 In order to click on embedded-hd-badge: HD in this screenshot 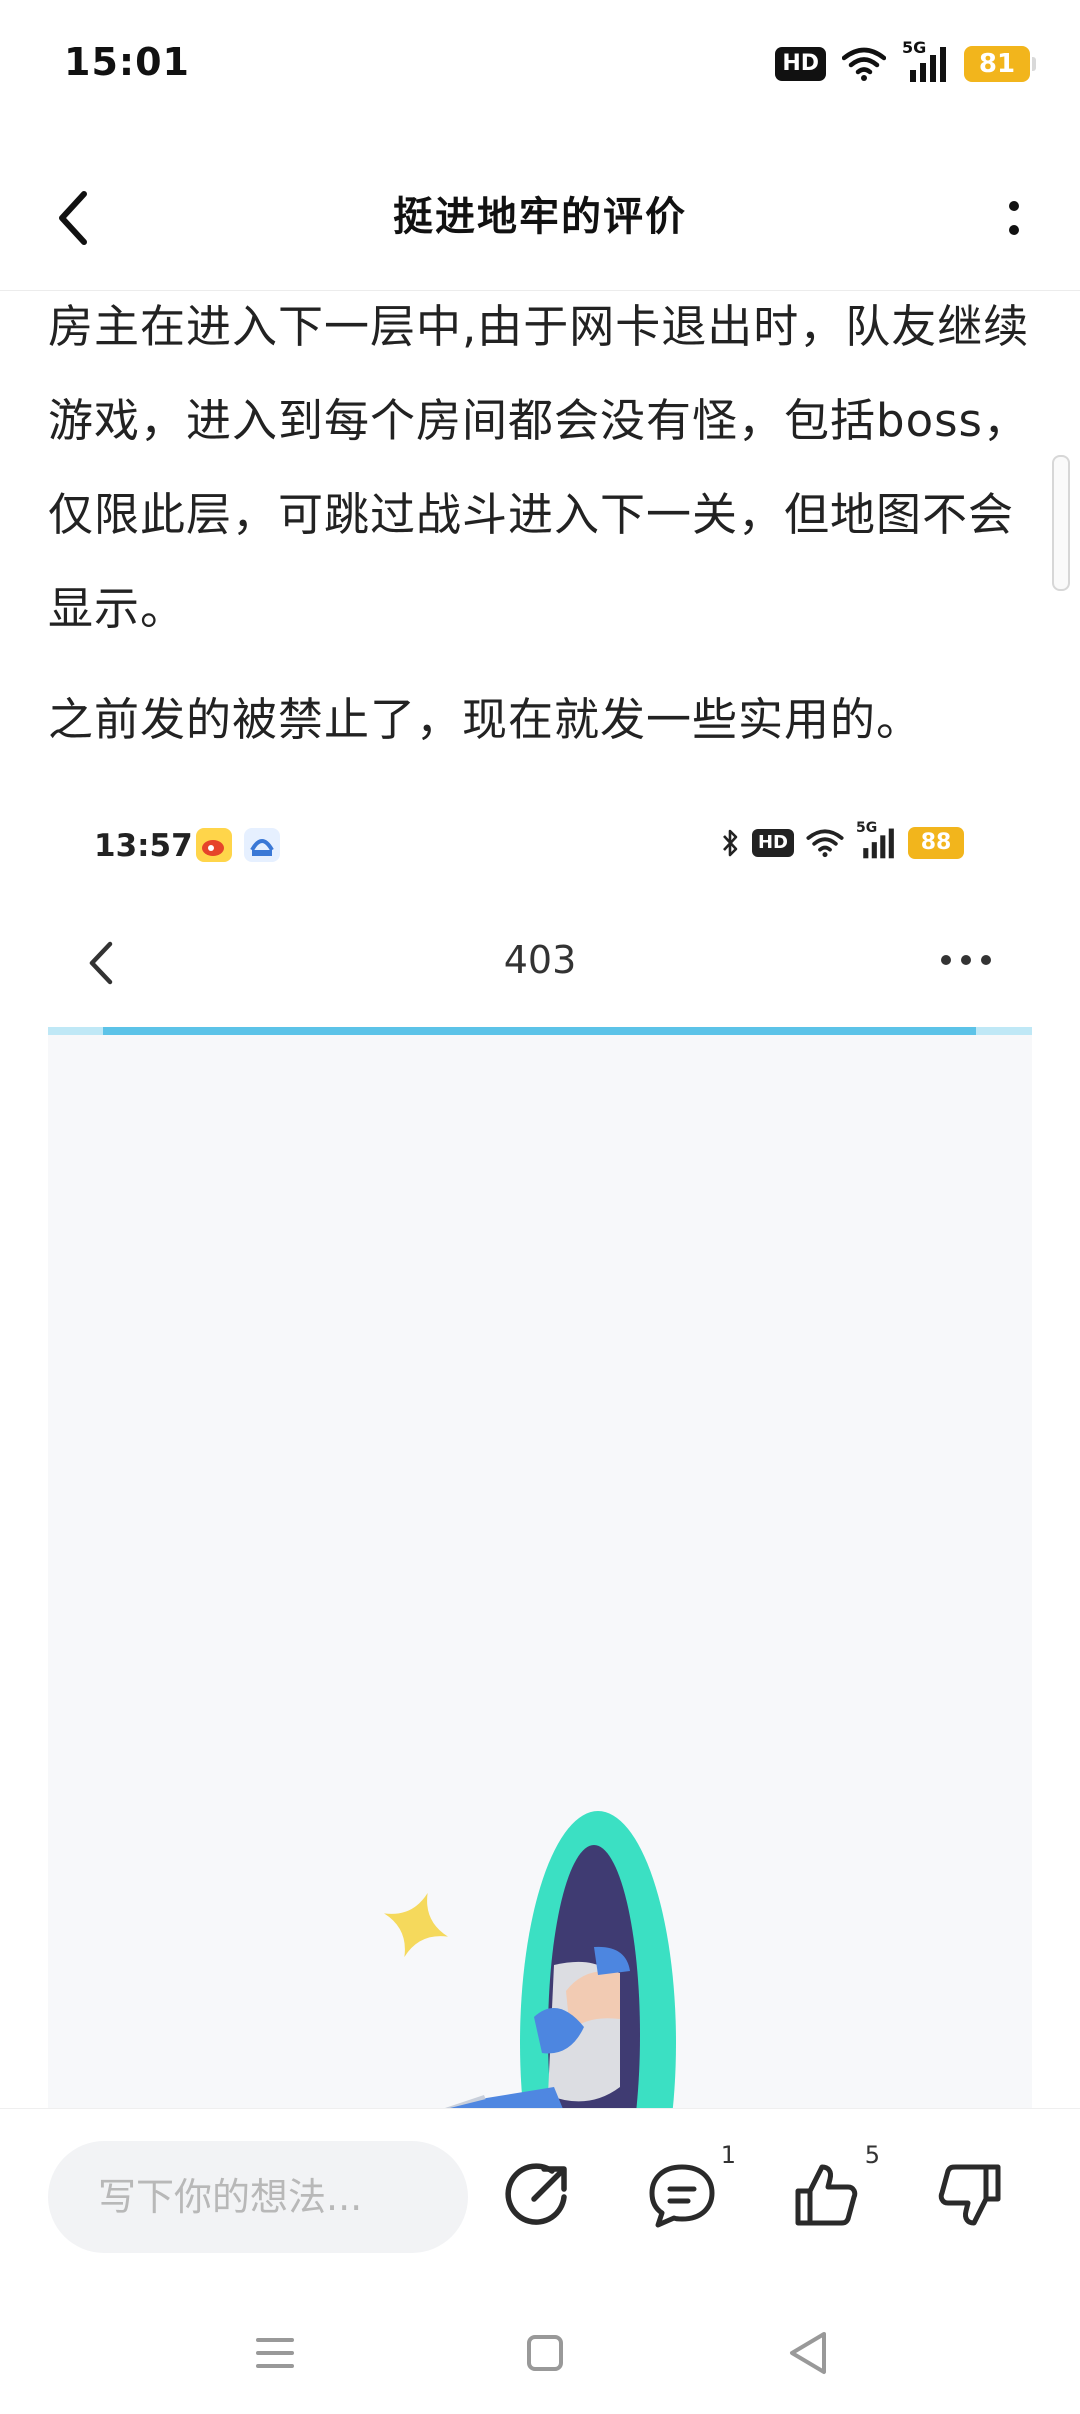, I will do `click(772, 843)`.